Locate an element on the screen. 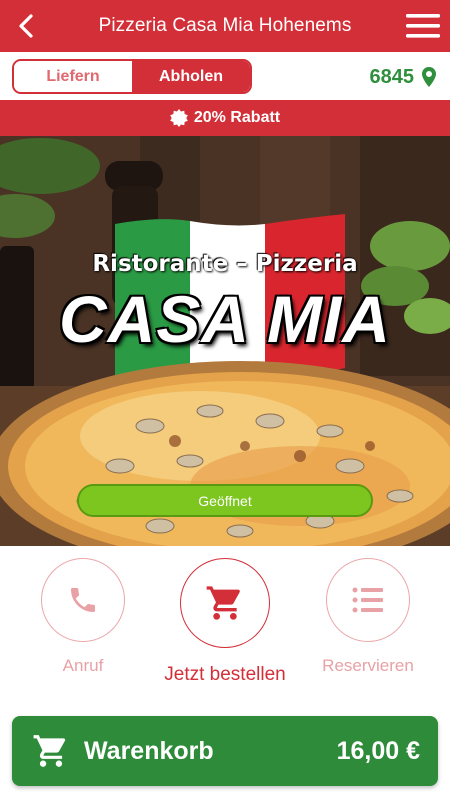 This screenshot has width=450, height=800. order-now-button: Jetzt bestellen is located at coordinates (225, 622).